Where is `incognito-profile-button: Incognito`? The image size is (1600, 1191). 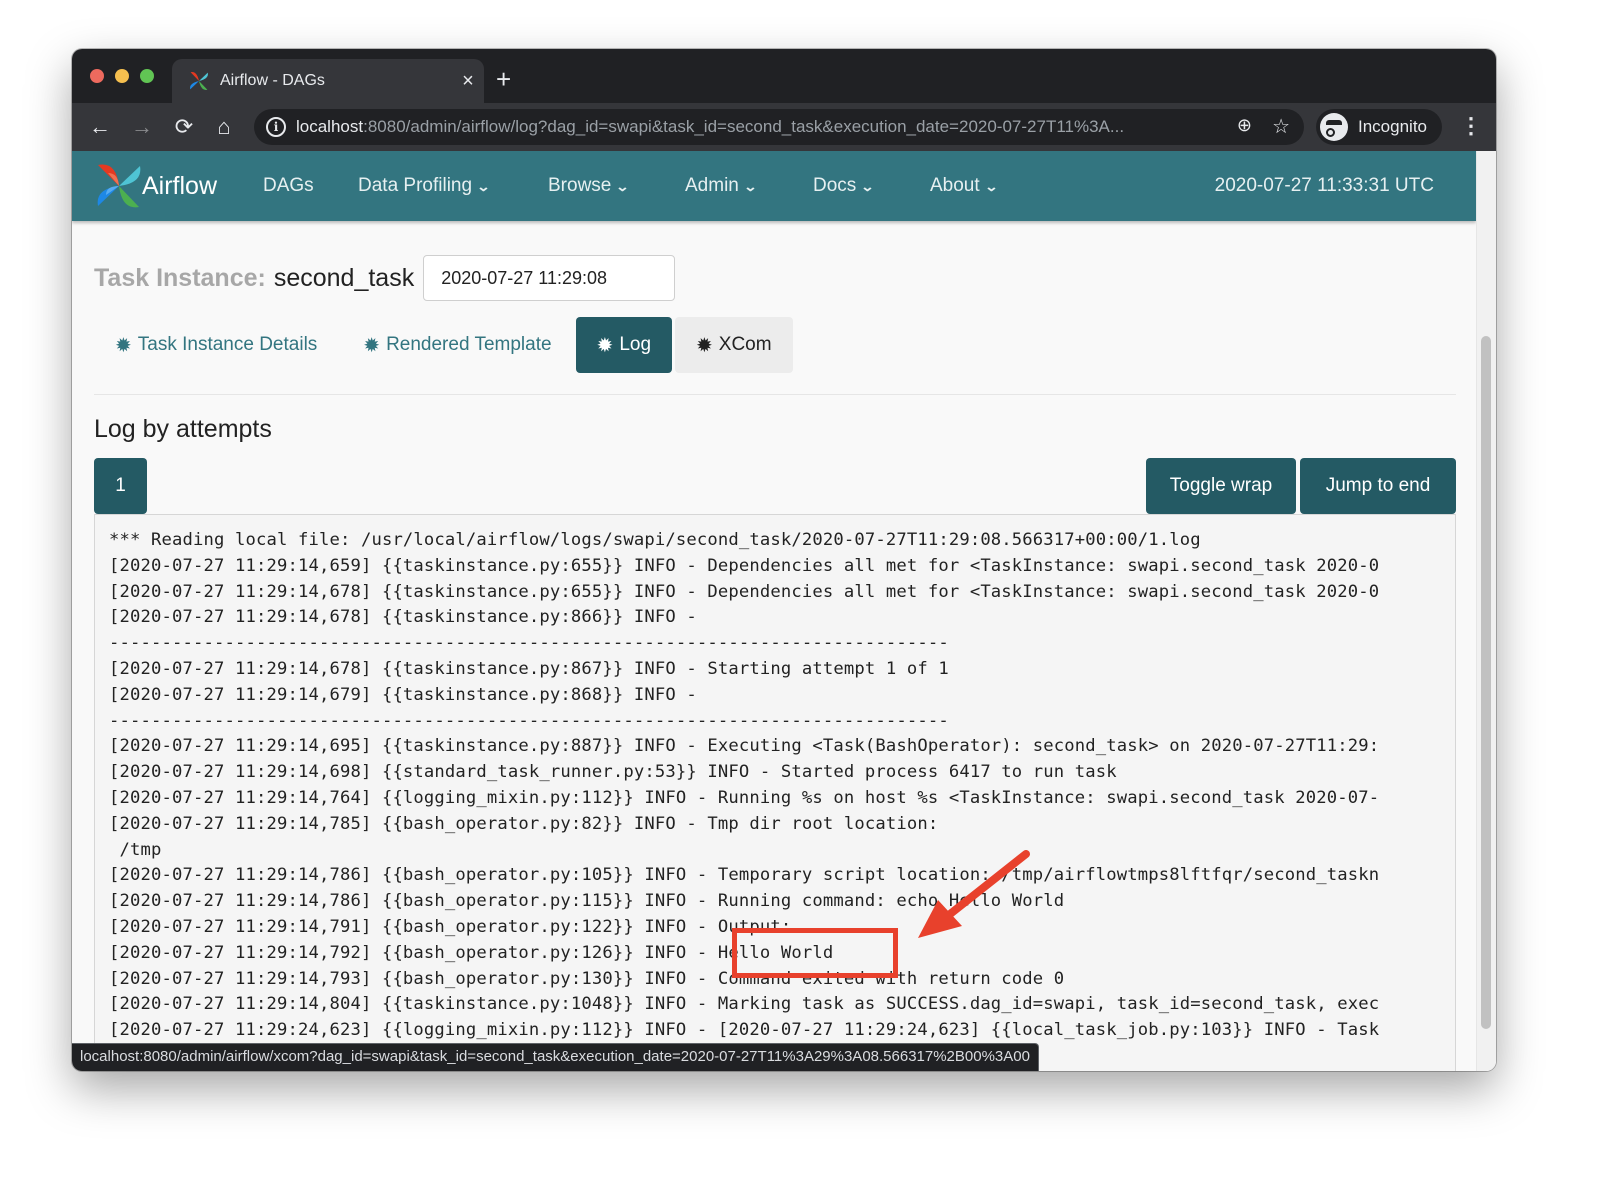
incognito-profile-button: Incognito is located at coordinates (1379, 127).